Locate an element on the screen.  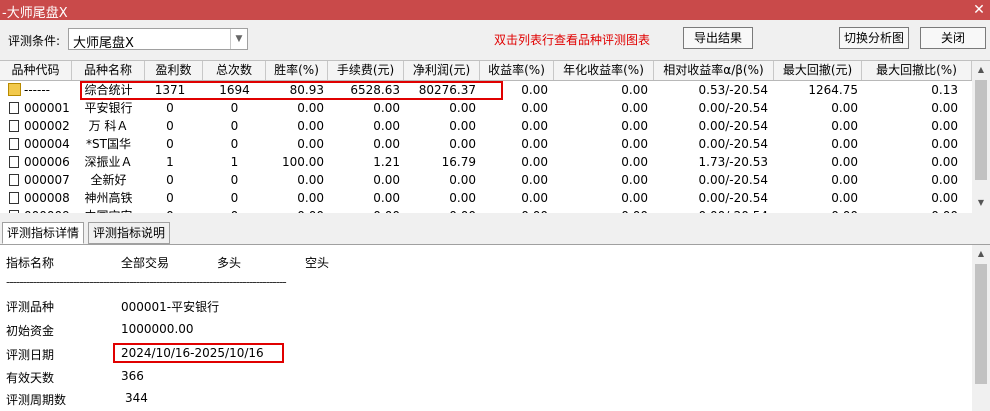
cell-name: 万 科Ａ is located at coordinates (108, 126).